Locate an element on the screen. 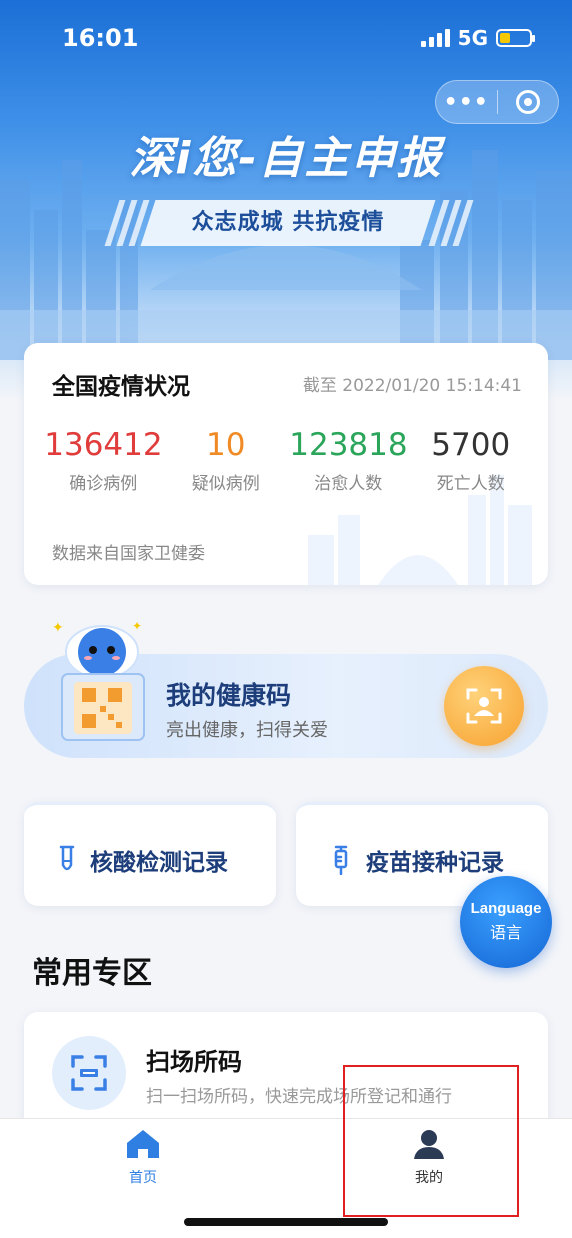  nucleic-test-label: 核酸检测记录 is located at coordinates (159, 863).